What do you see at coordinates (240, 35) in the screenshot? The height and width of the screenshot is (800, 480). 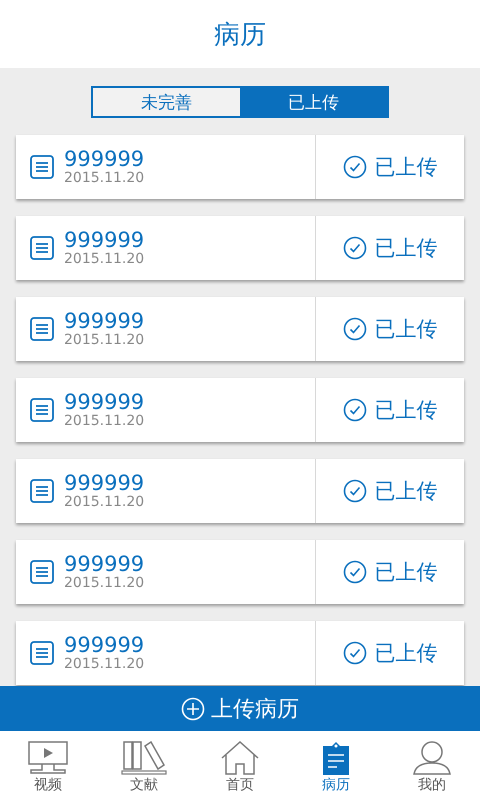 I see `page-title: 病历` at bounding box center [240, 35].